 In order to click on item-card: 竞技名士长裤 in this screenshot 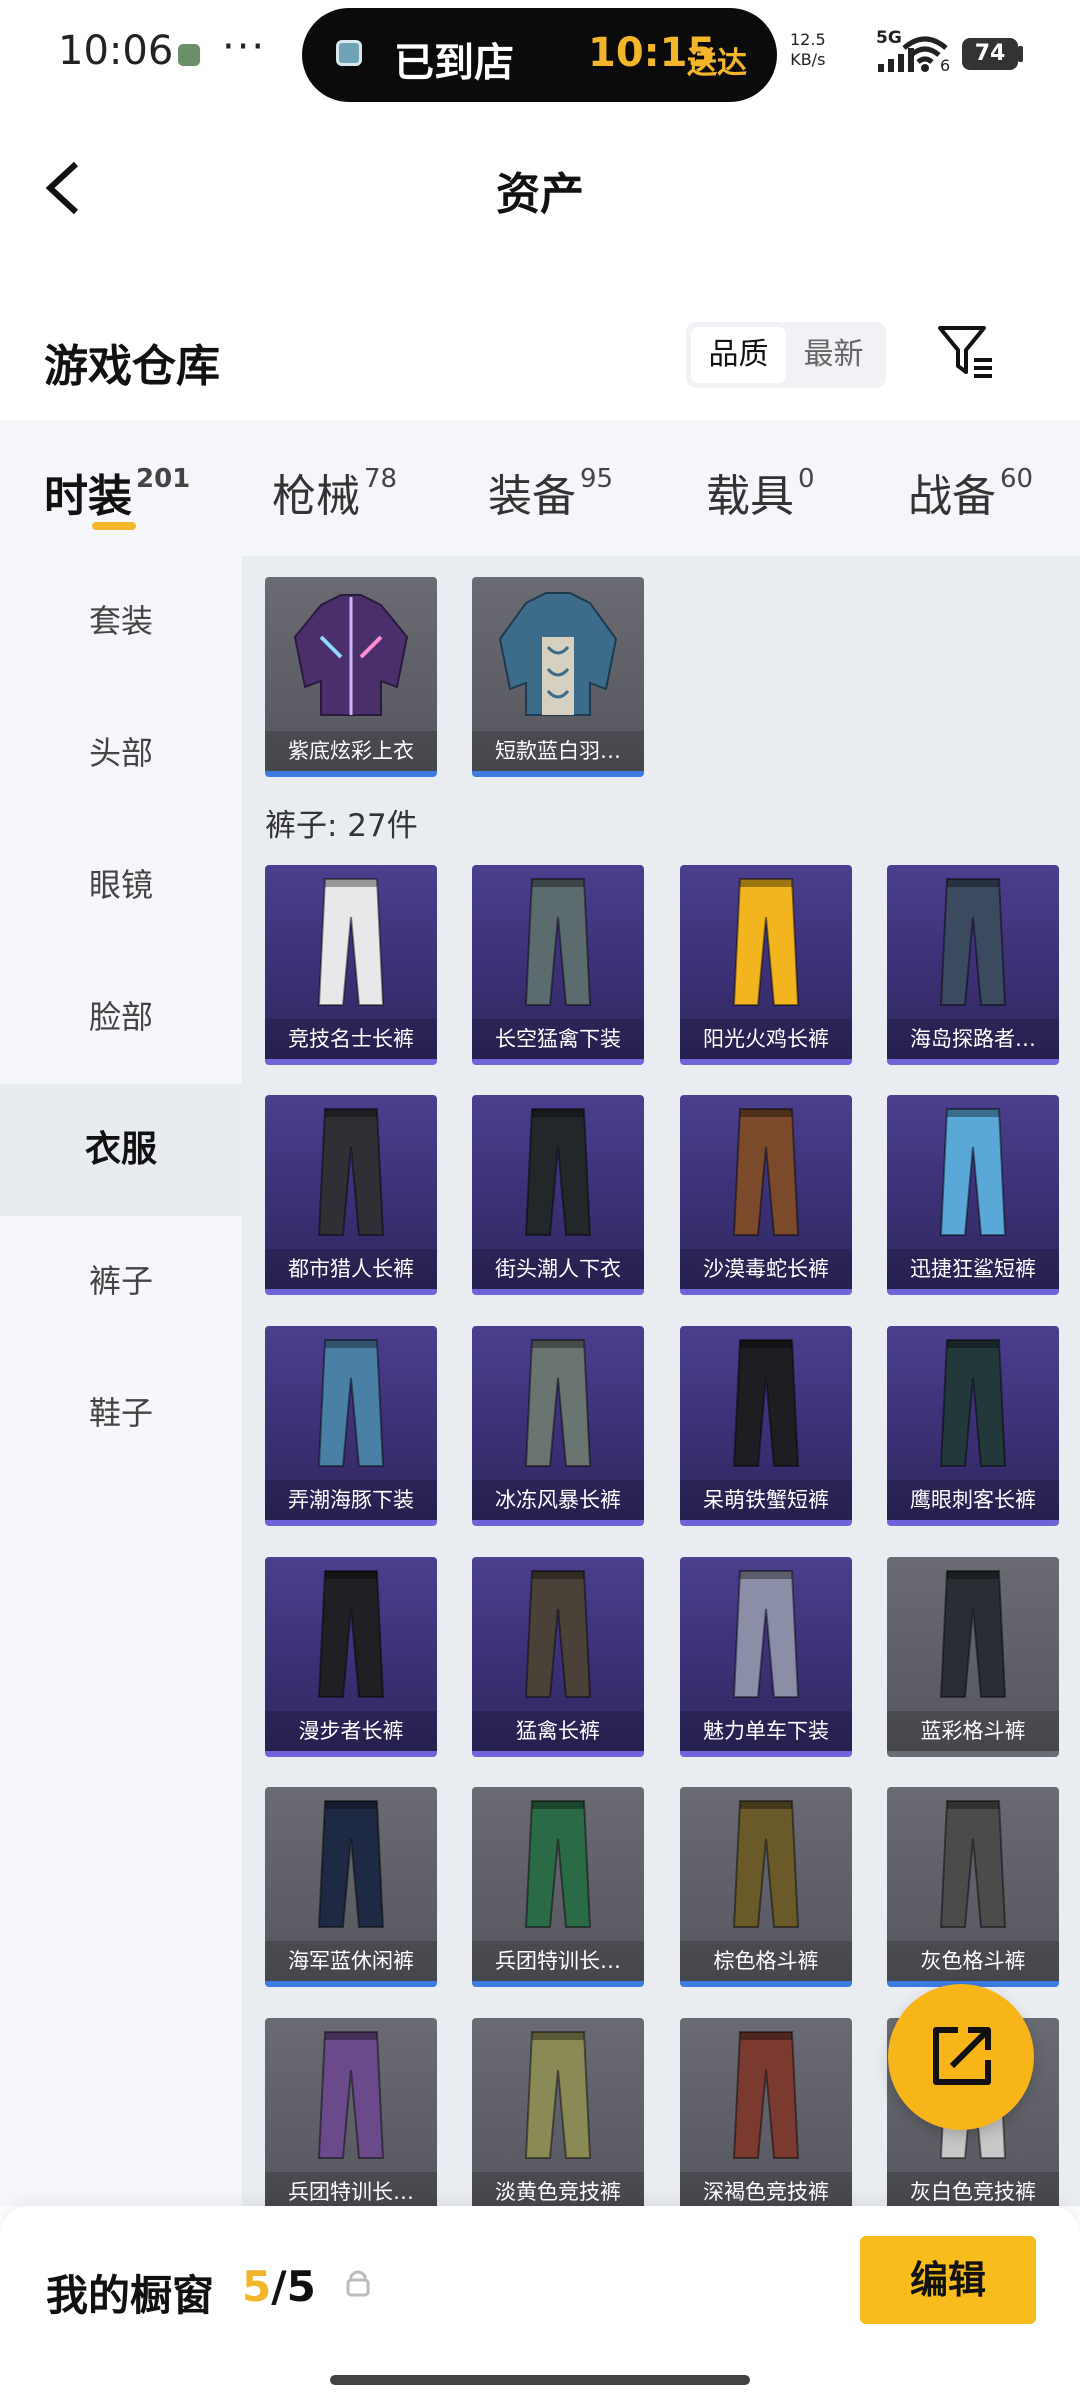, I will do `click(351, 965)`.